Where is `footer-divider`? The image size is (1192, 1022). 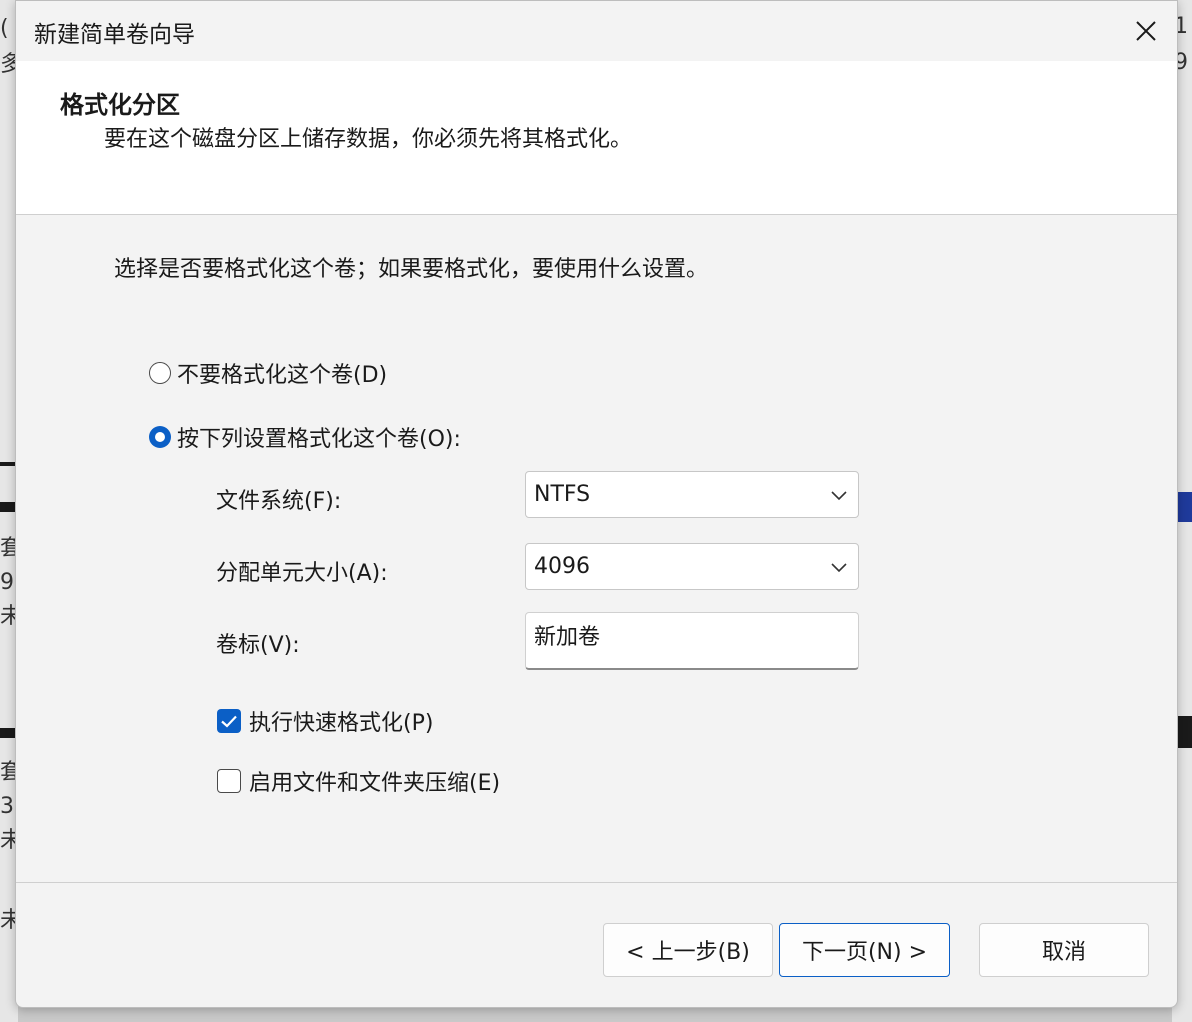
footer-divider is located at coordinates (596, 882).